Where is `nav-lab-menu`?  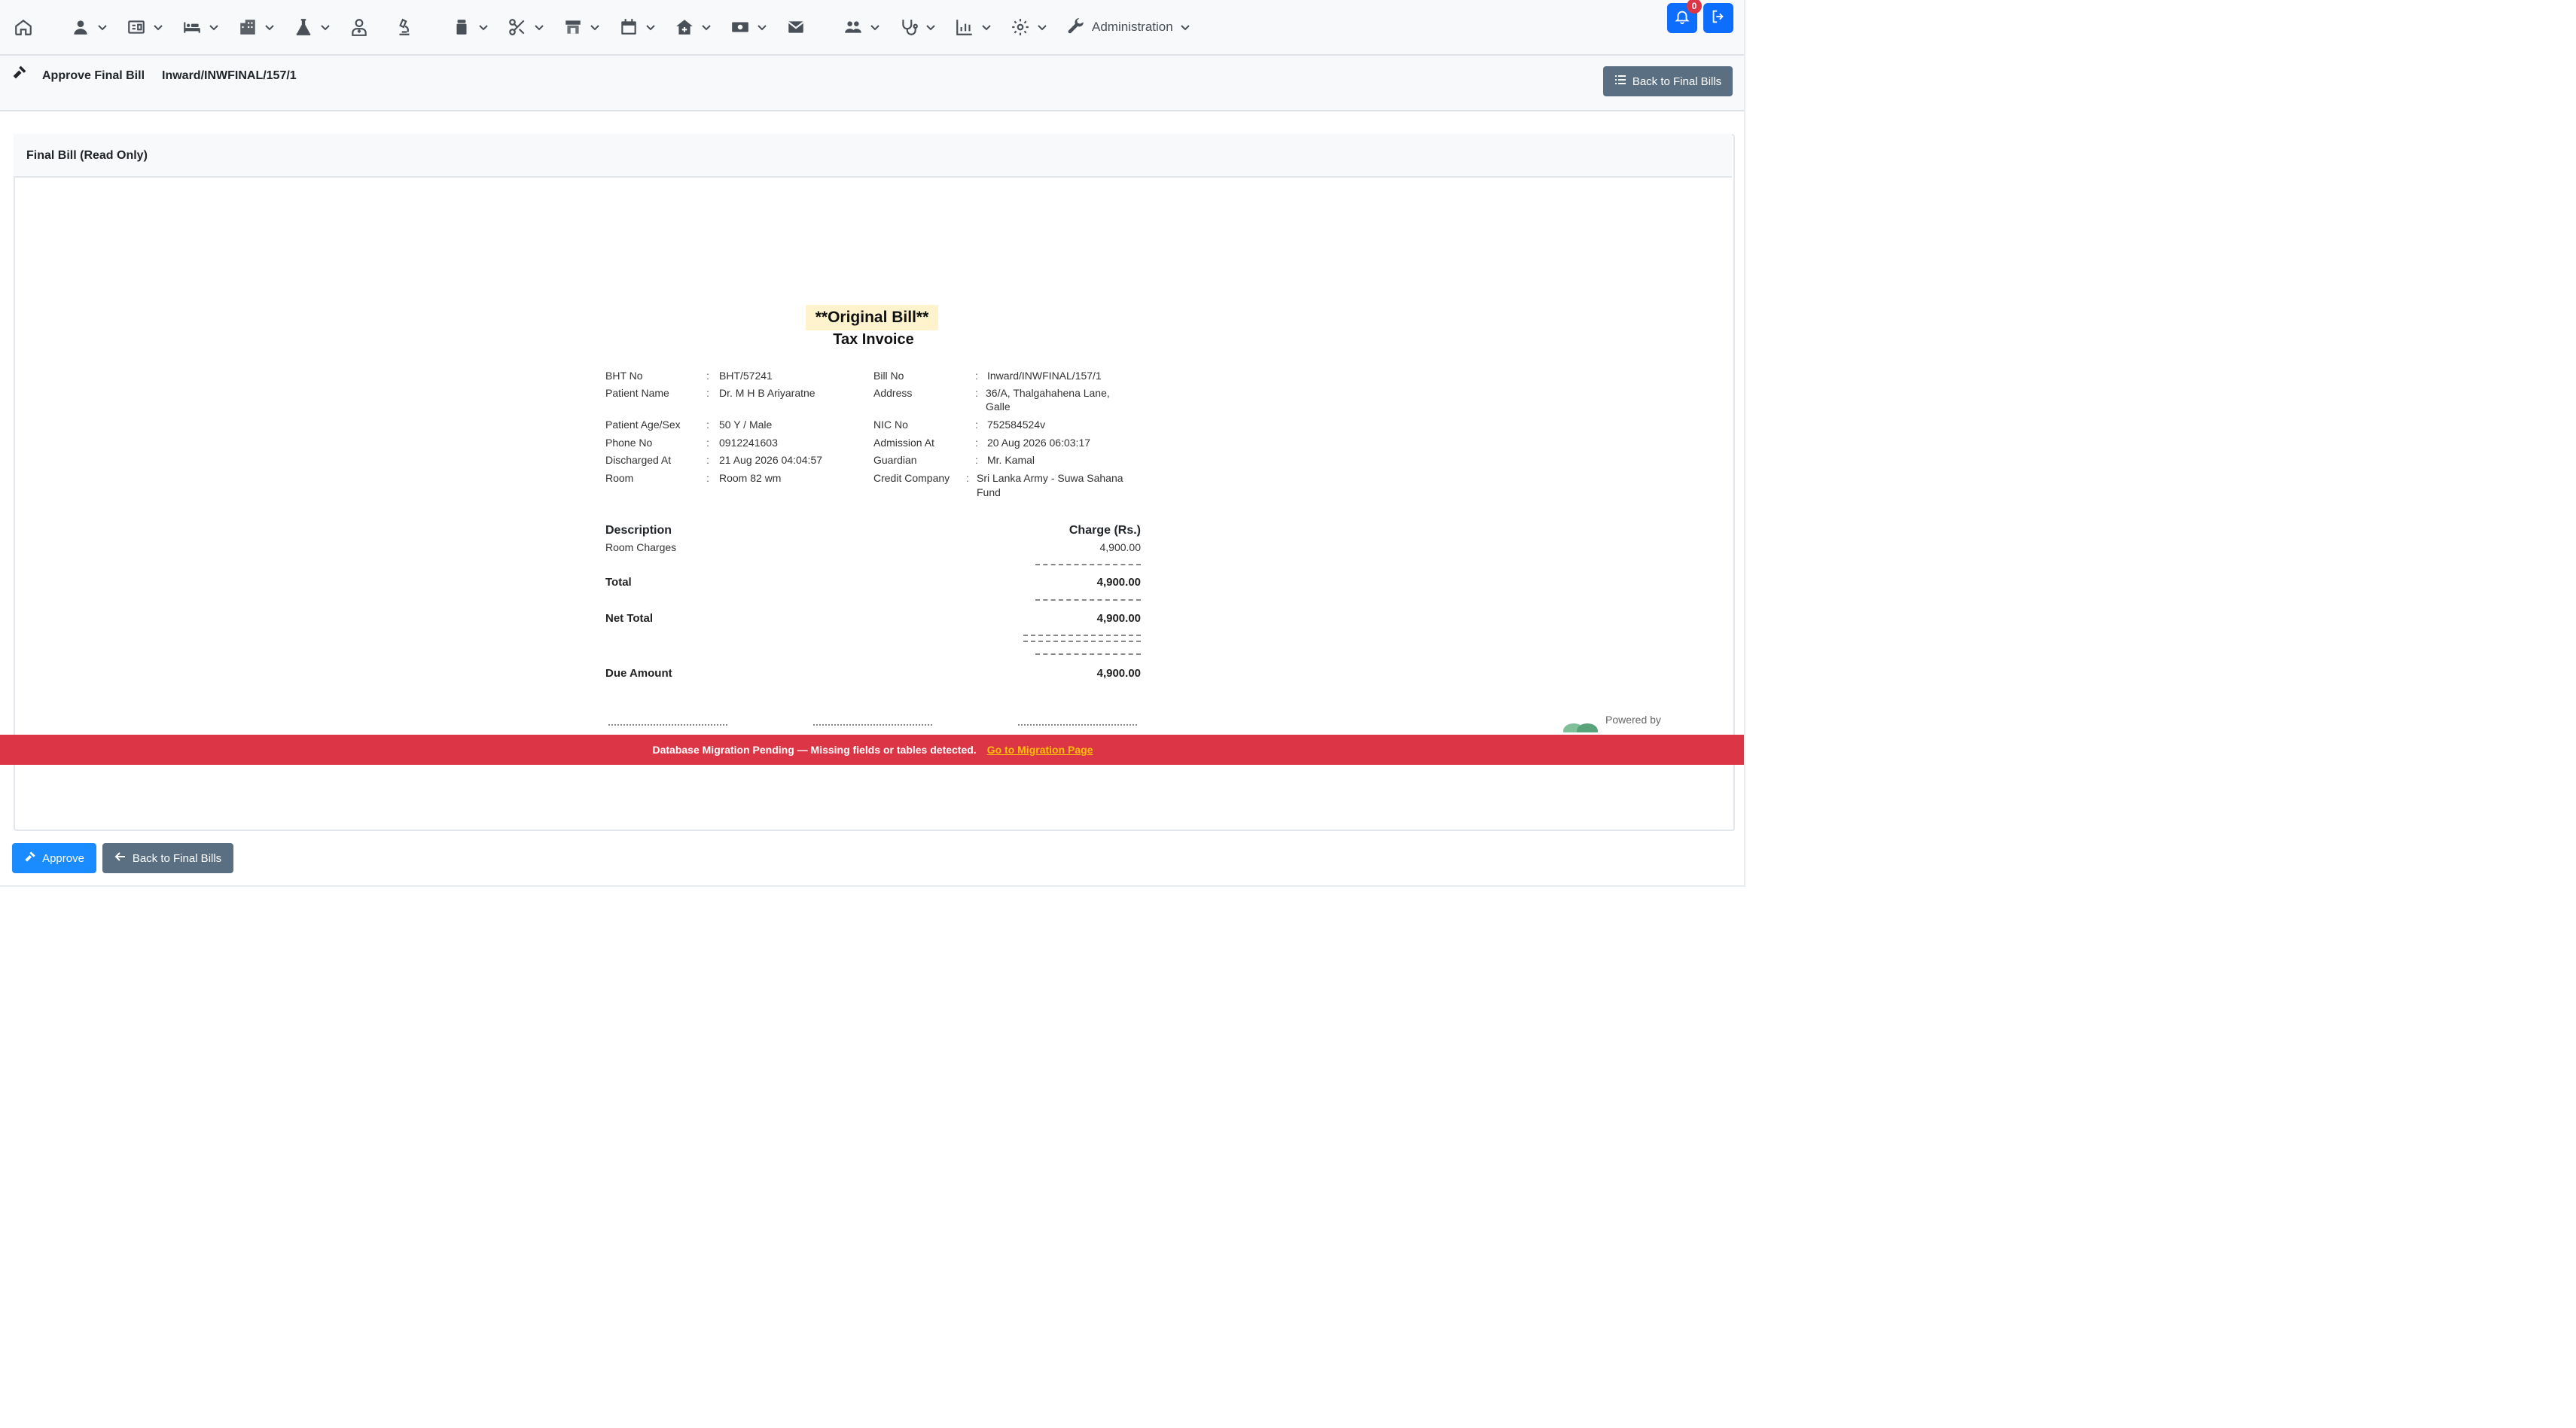
nav-lab-menu is located at coordinates (312, 27).